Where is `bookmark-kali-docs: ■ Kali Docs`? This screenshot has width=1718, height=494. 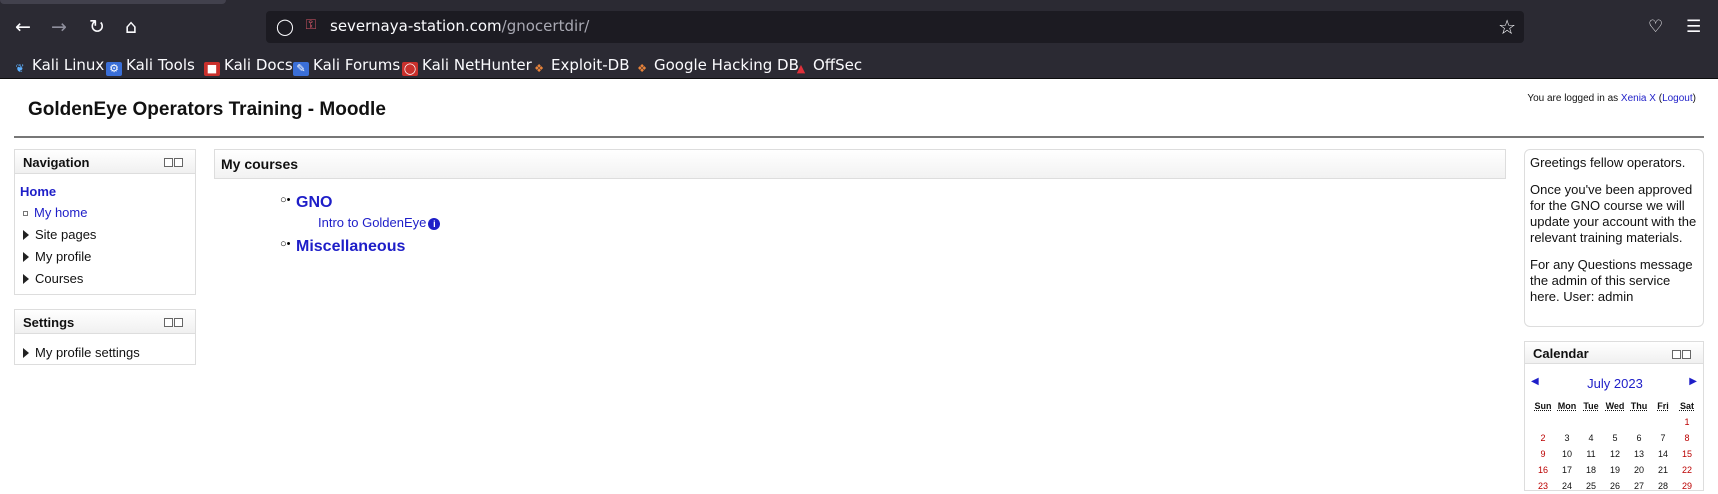
bookmark-kali-docs: ■ Kali Docs is located at coordinates (248, 65).